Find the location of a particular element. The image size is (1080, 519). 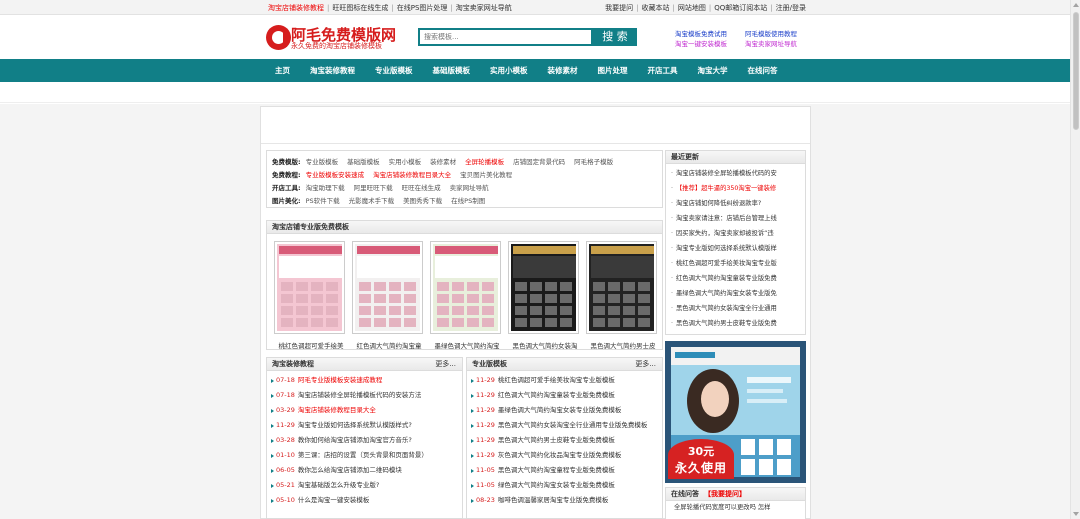

vertical-scrollbar is located at coordinates (1075, 259).